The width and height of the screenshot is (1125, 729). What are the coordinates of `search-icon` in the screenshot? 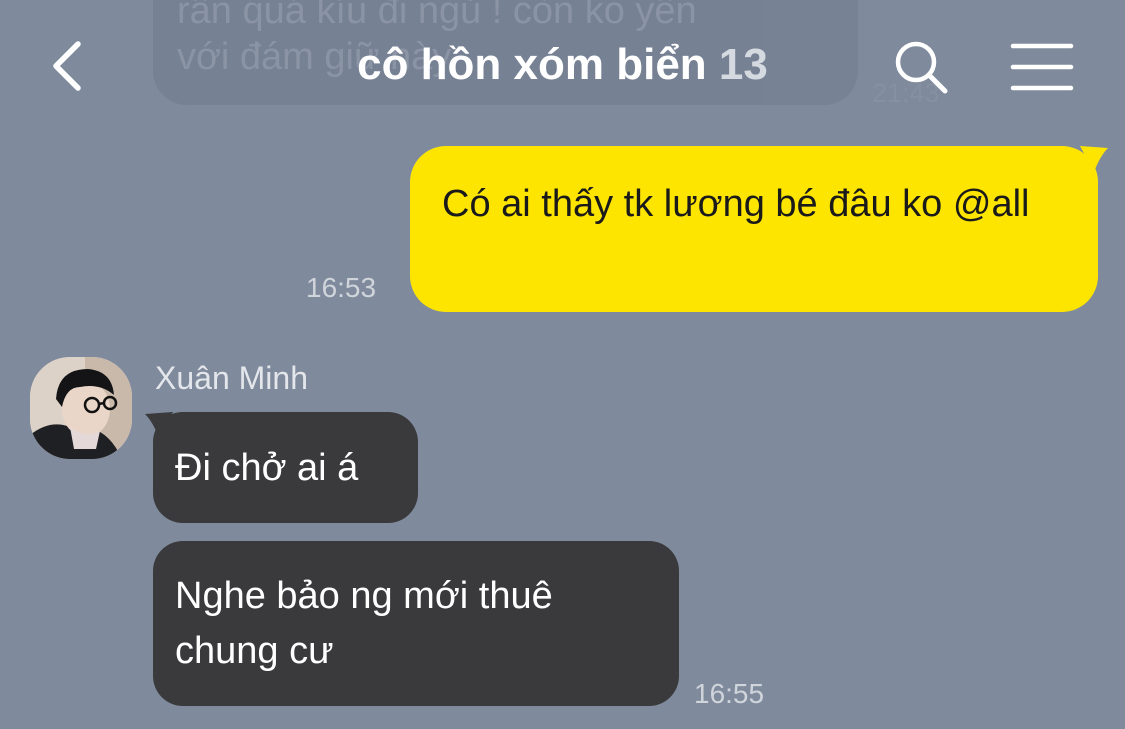 It's located at (921, 67).